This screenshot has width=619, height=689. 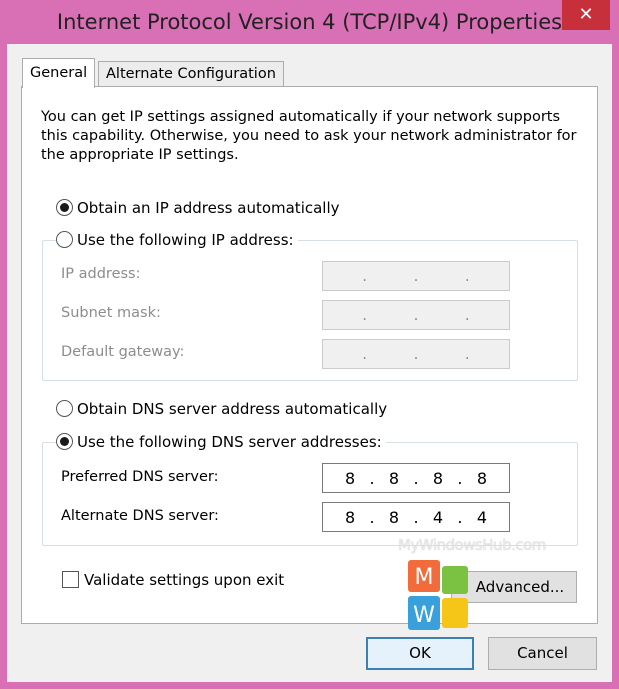 I want to click on validate-settings-label: Validate settings upon exit, so click(x=184, y=580).